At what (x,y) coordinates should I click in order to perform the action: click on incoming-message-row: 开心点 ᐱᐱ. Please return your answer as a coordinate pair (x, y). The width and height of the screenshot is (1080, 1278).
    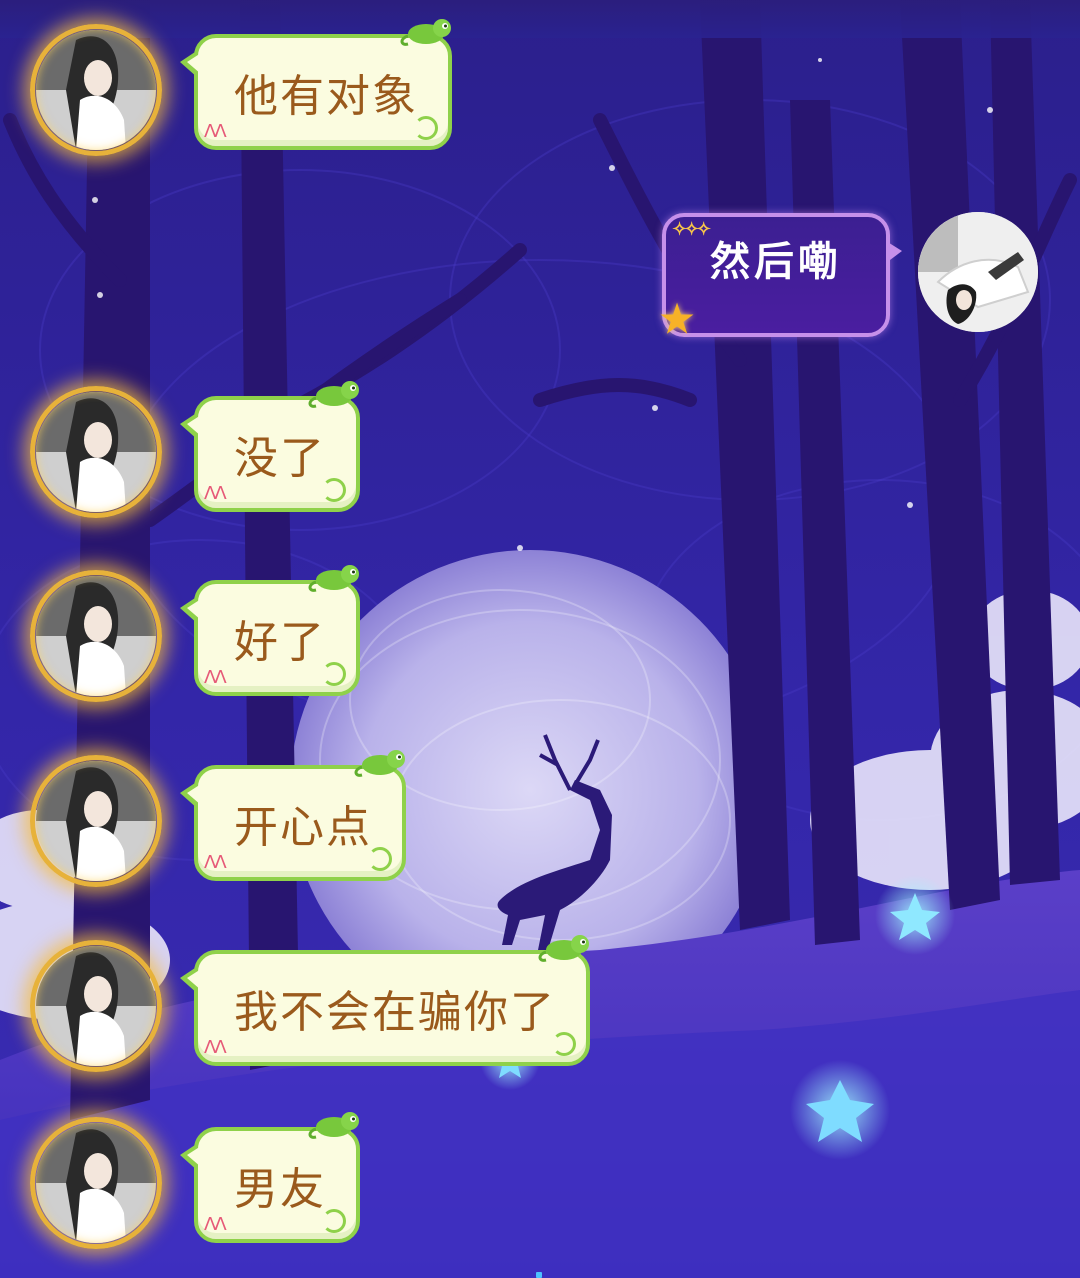
    Looking at the image, I should click on (333, 818).